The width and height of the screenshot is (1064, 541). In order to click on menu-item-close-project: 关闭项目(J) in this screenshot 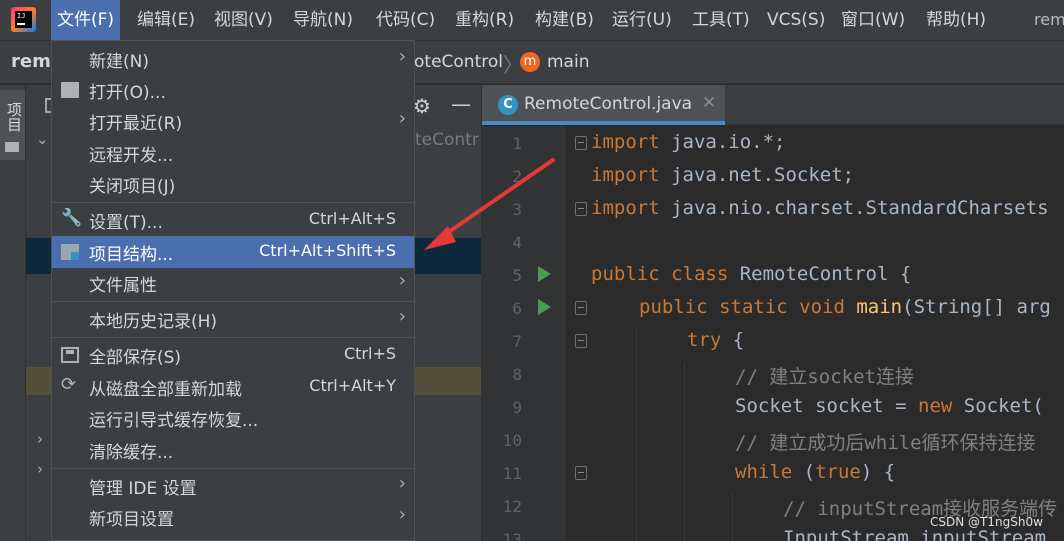, I will do `click(233, 184)`.